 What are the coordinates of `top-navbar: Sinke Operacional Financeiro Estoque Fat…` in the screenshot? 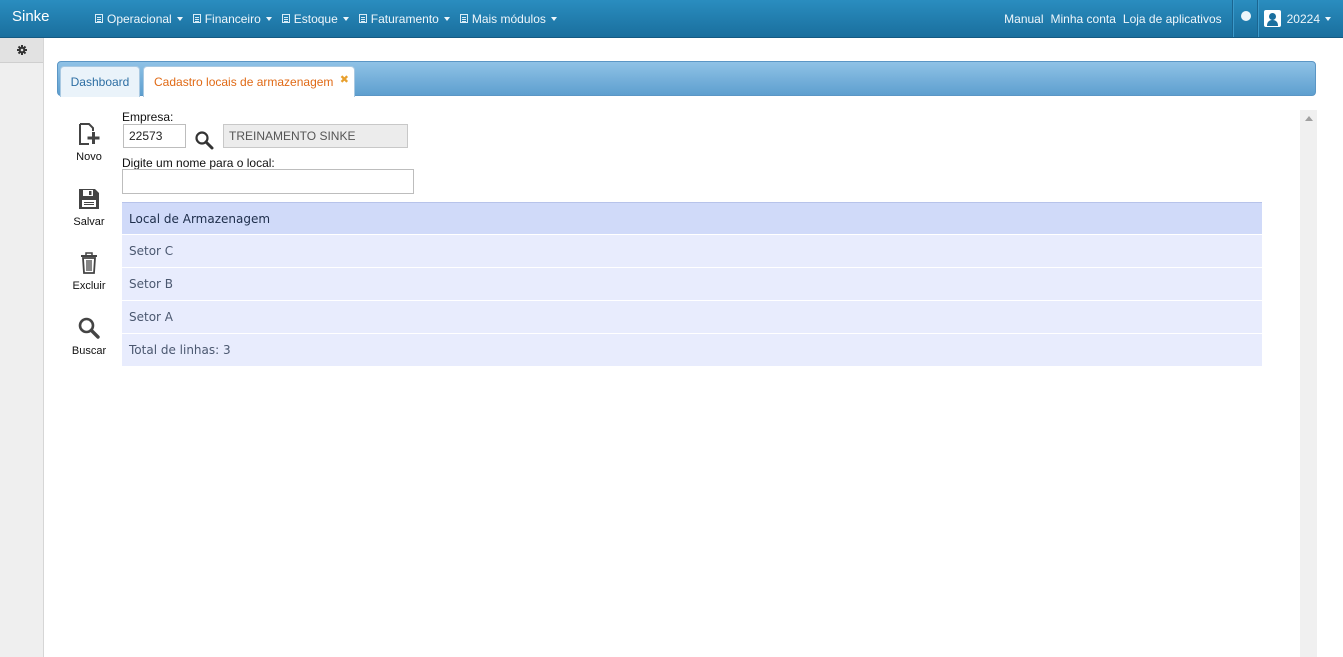 It's located at (671, 19).